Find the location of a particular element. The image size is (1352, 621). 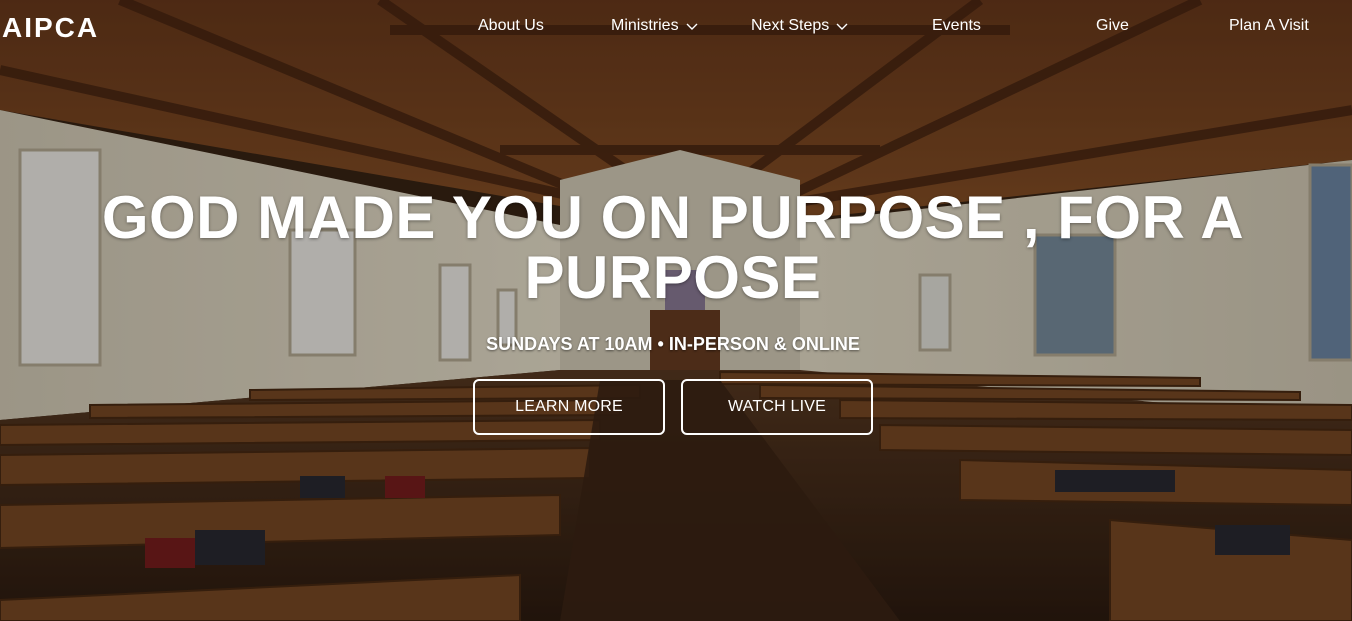

nav-plan-a-visit-label: Plan A Visit is located at coordinates (1269, 25).